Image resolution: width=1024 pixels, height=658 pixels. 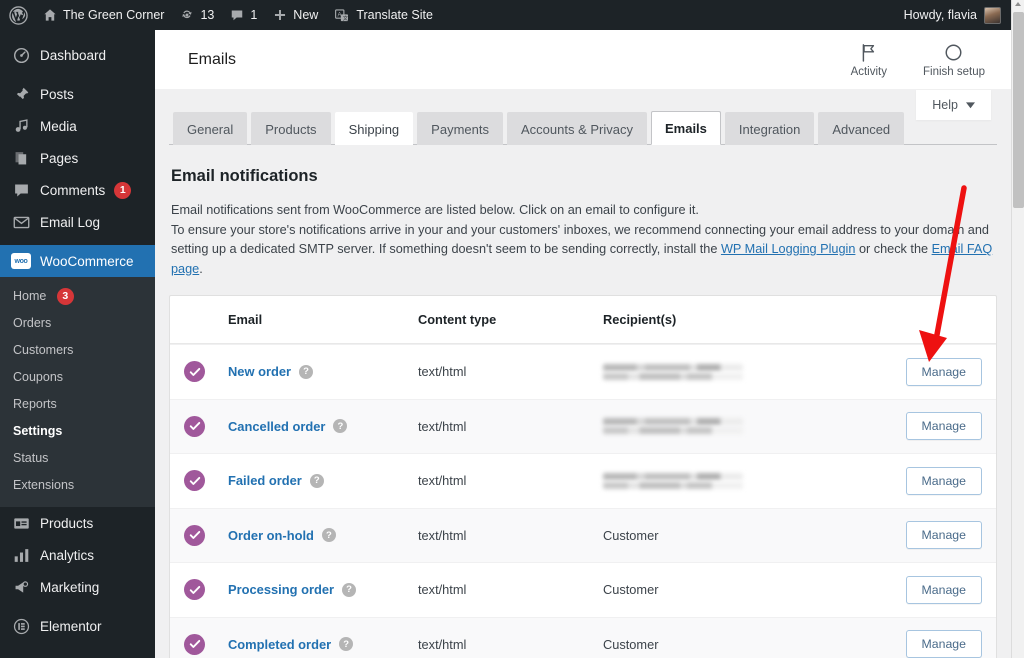 What do you see at coordinates (123, 190) in the screenshot?
I see `comments-badge: 1` at bounding box center [123, 190].